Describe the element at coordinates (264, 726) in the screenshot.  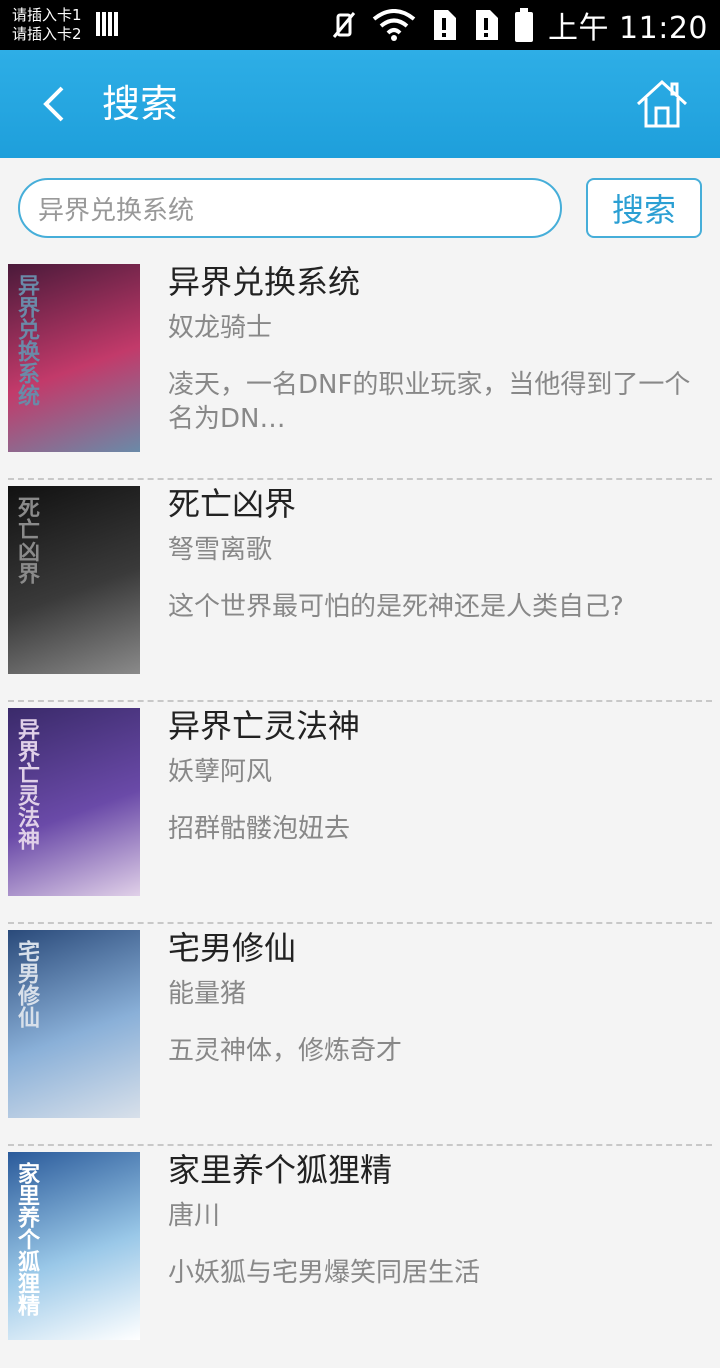
I see `book-title: 异界亡灵法神` at that location.